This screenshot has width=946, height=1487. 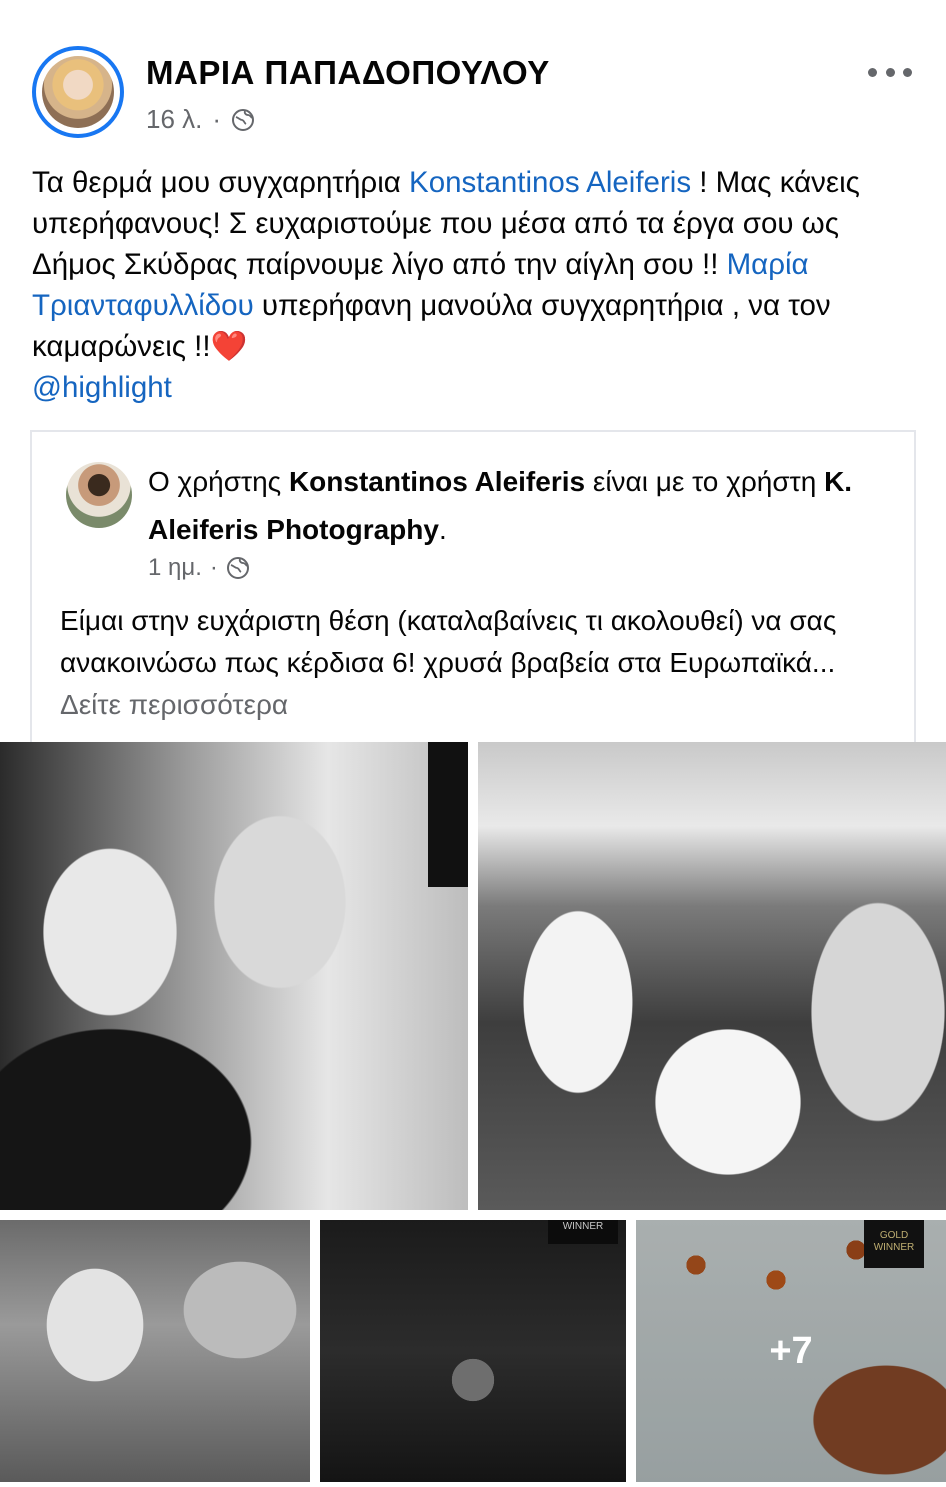 What do you see at coordinates (583, 1232) in the screenshot?
I see `winner-badge: WINNER` at bounding box center [583, 1232].